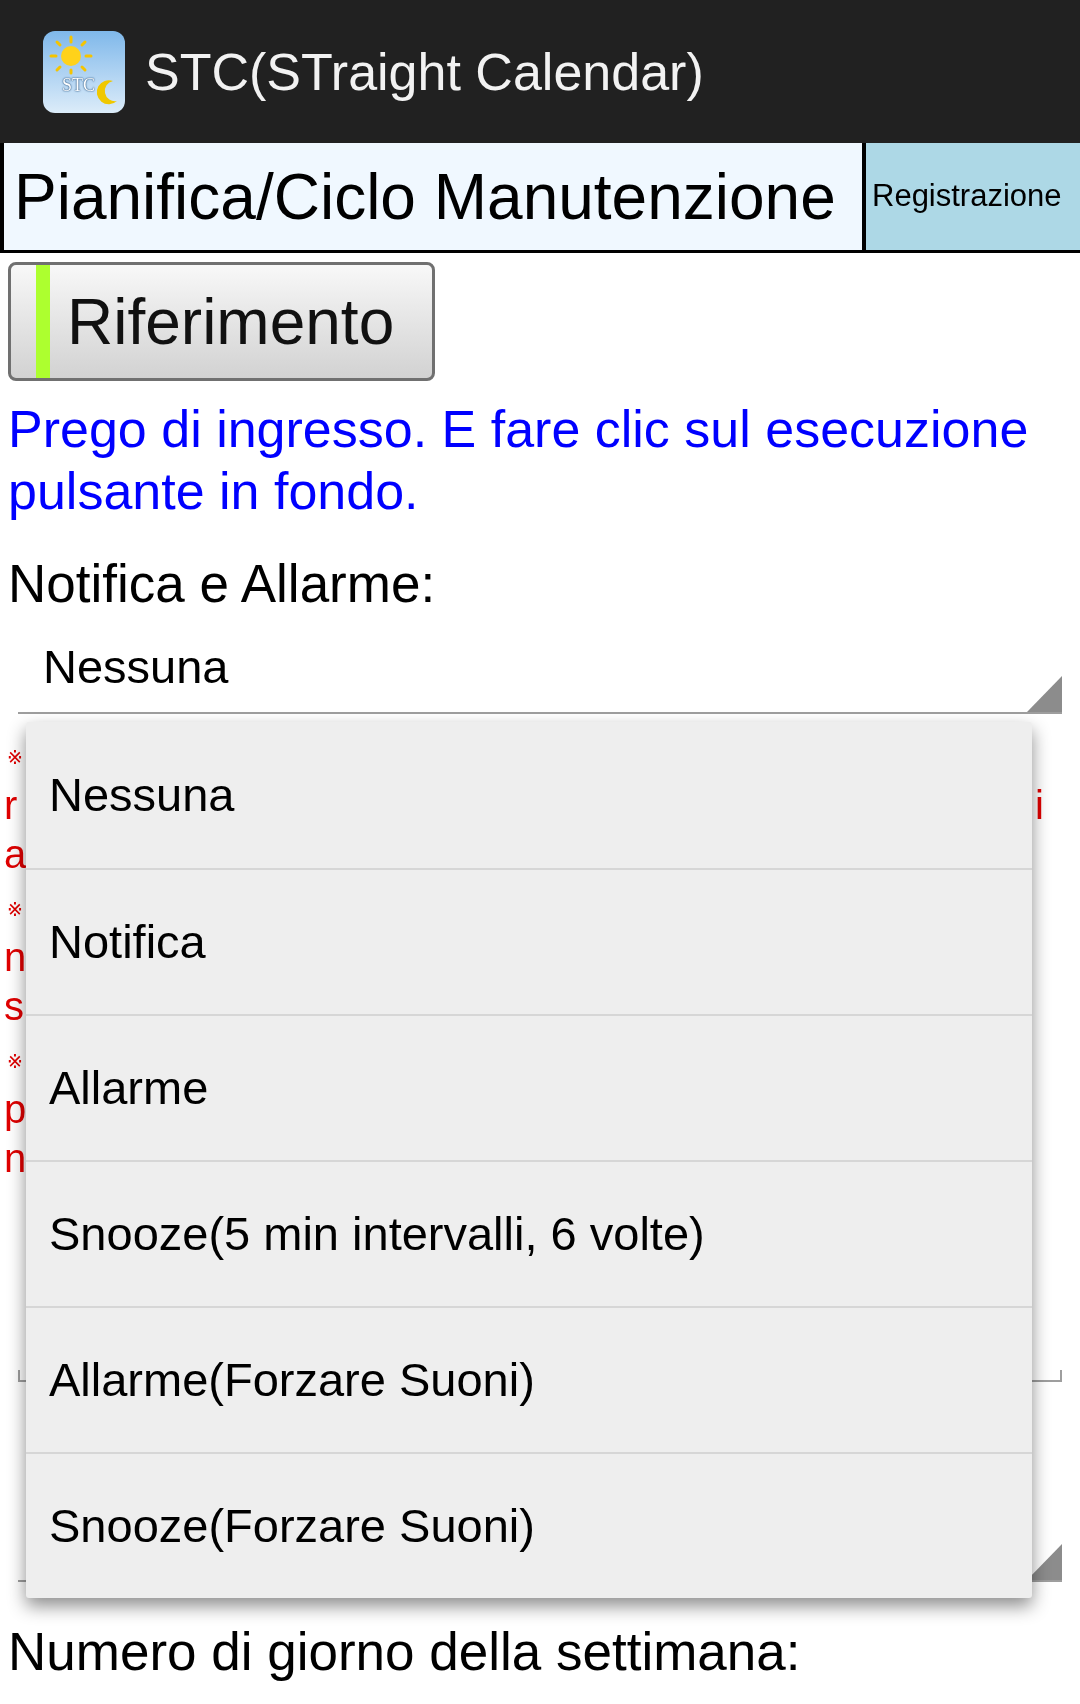  What do you see at coordinates (529, 1379) in the screenshot?
I see `dropdown-option: Allarme(Forzare Suoni)` at bounding box center [529, 1379].